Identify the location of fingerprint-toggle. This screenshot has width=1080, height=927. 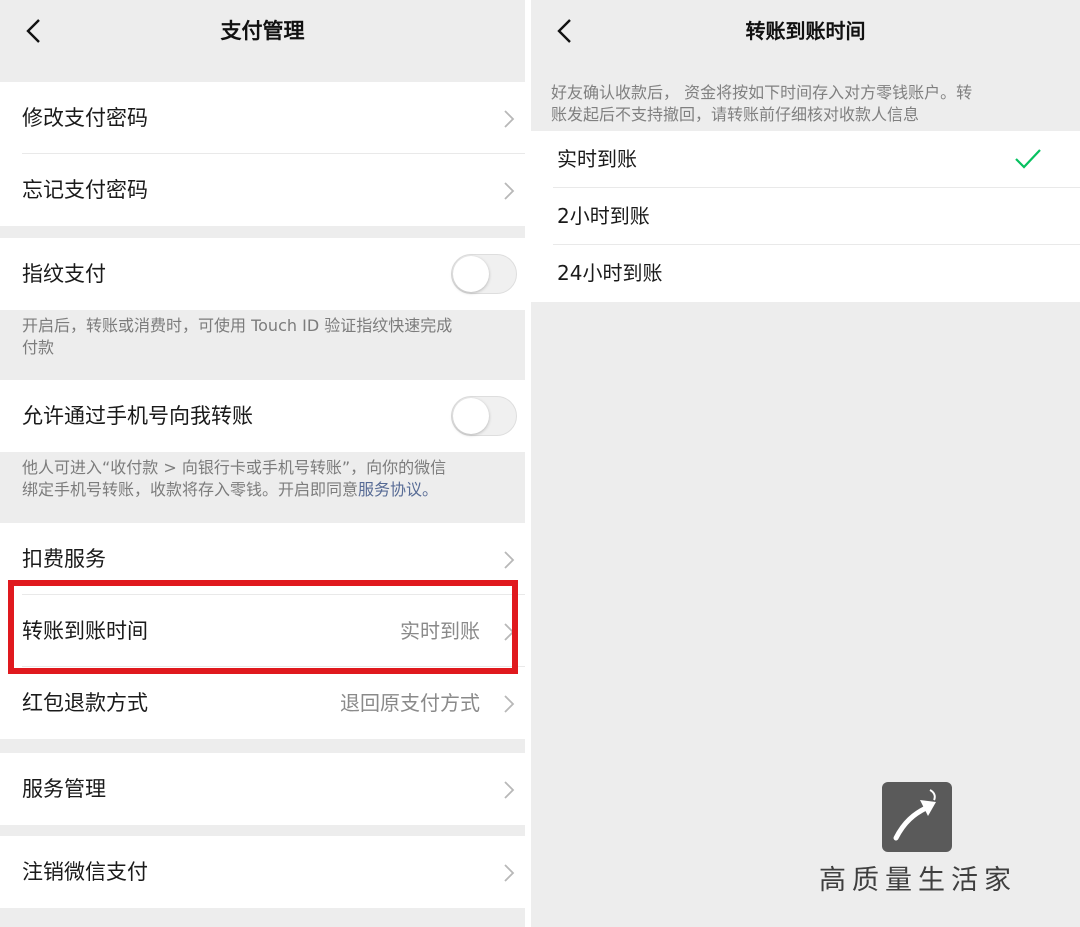
(484, 274).